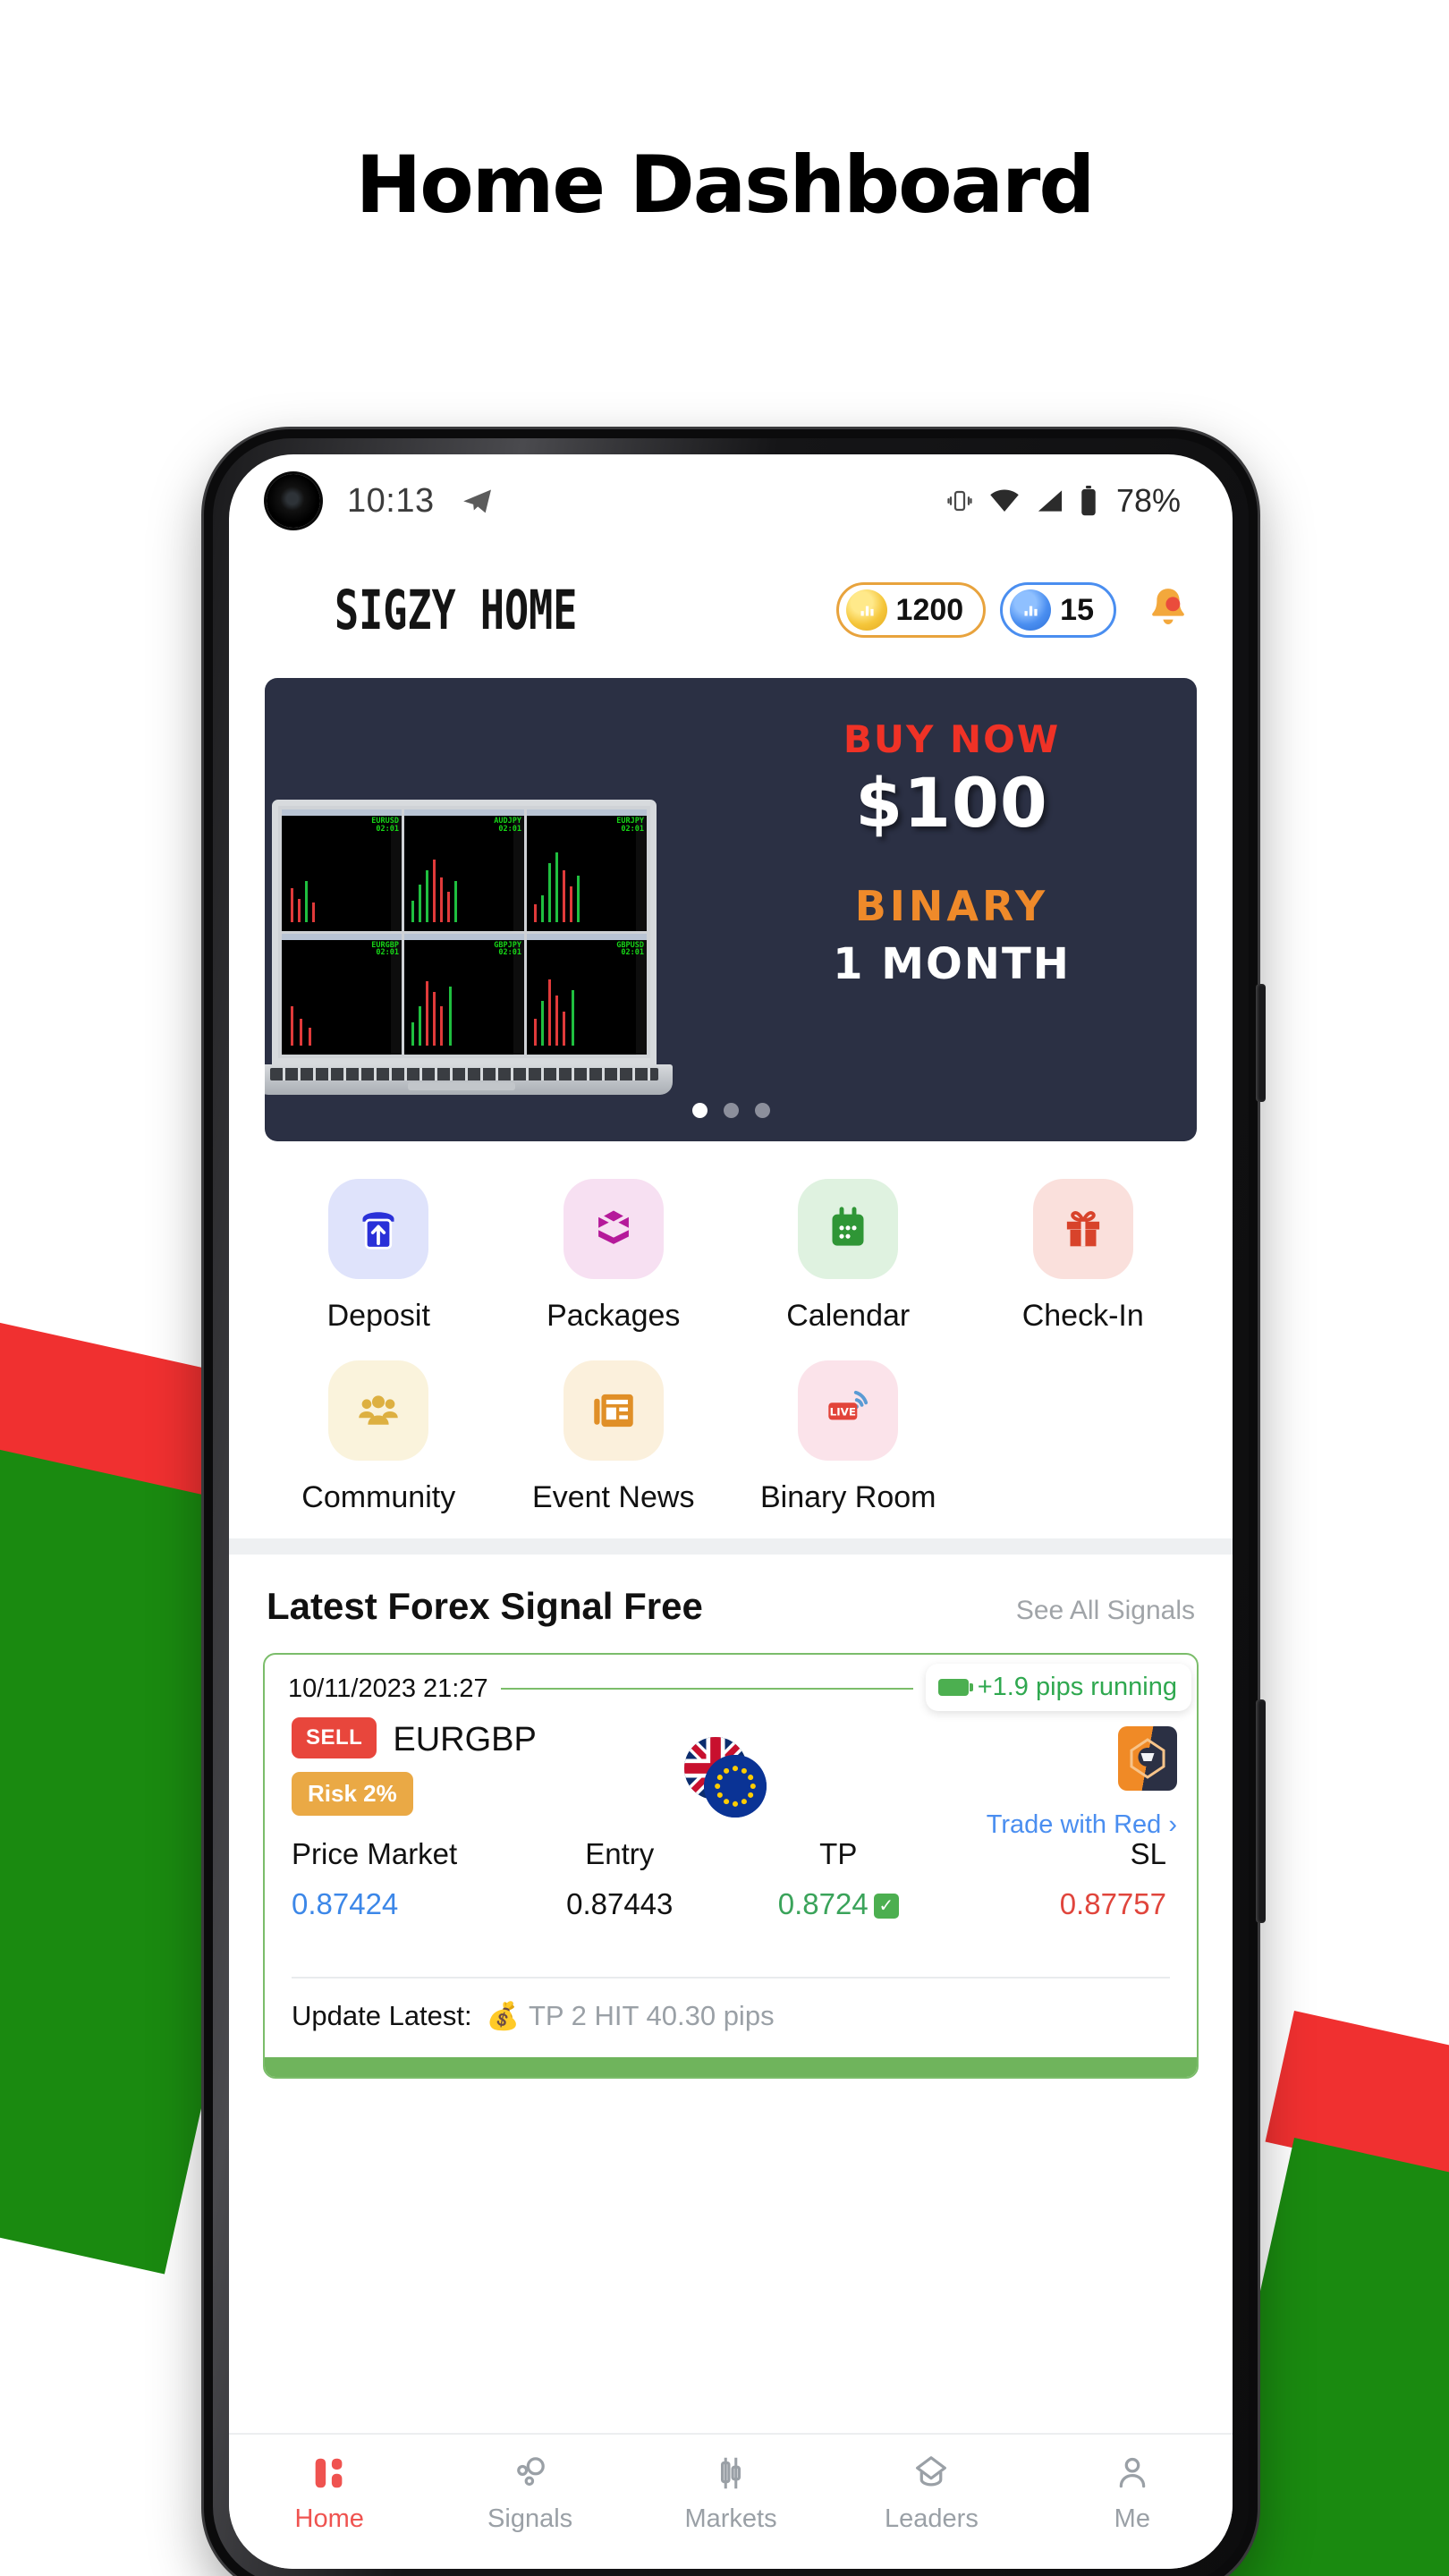 The image size is (1449, 2576). I want to click on battery-percent: 78%, so click(1148, 500).